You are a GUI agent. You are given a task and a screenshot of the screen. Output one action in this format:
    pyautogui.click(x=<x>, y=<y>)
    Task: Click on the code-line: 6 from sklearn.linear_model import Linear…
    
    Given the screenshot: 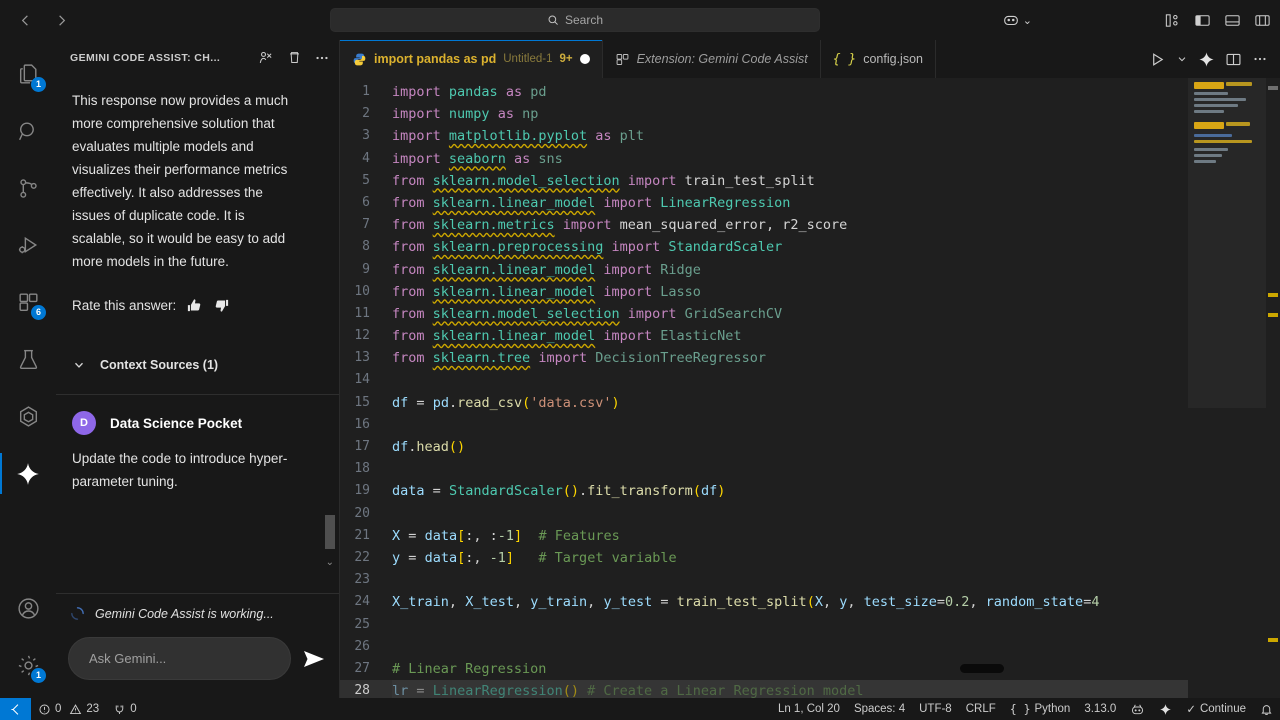 What is the action you would take?
    pyautogui.click(x=764, y=203)
    